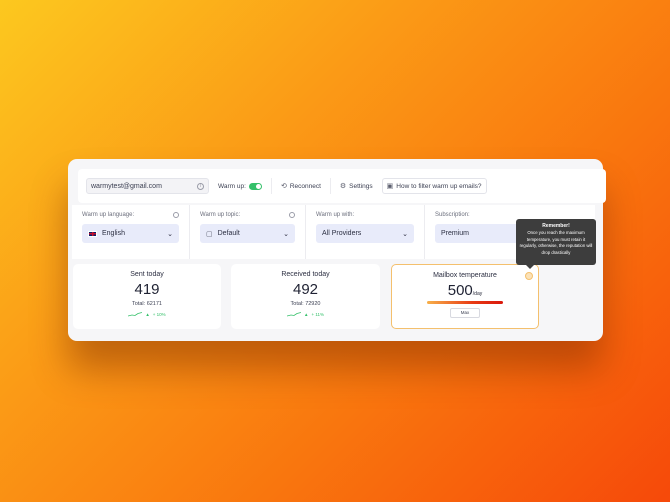 The height and width of the screenshot is (502, 670). What do you see at coordinates (465, 275) in the screenshot?
I see `temperature-title: Mailbox temperature` at bounding box center [465, 275].